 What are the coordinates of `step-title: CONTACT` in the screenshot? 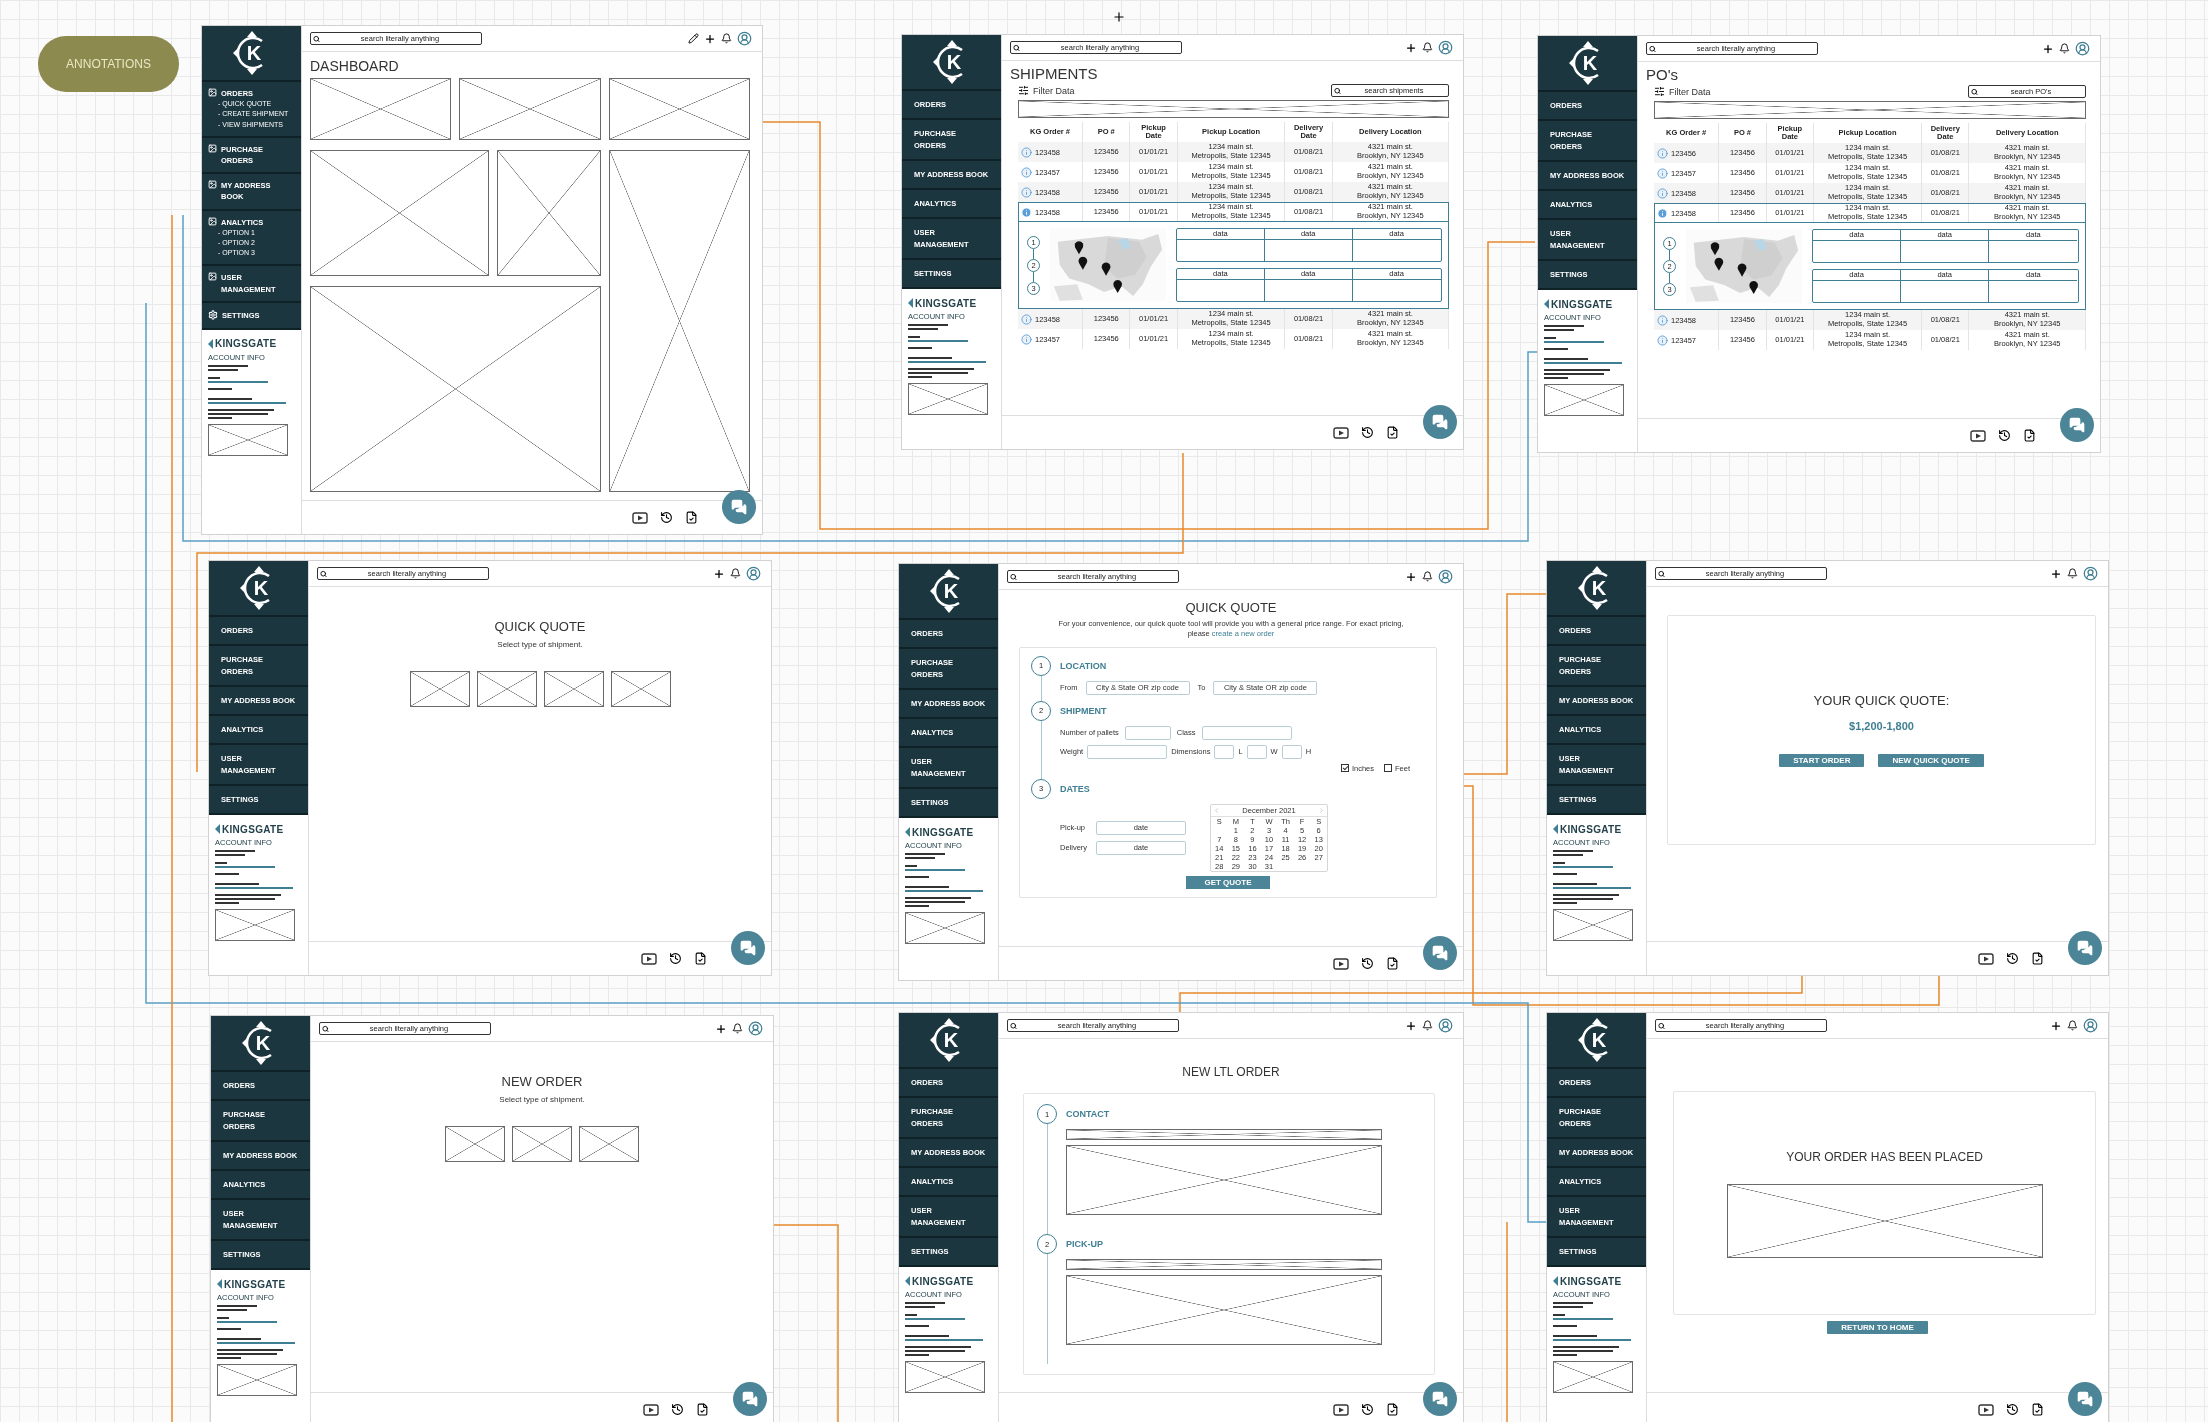 It's located at (1088, 1114).